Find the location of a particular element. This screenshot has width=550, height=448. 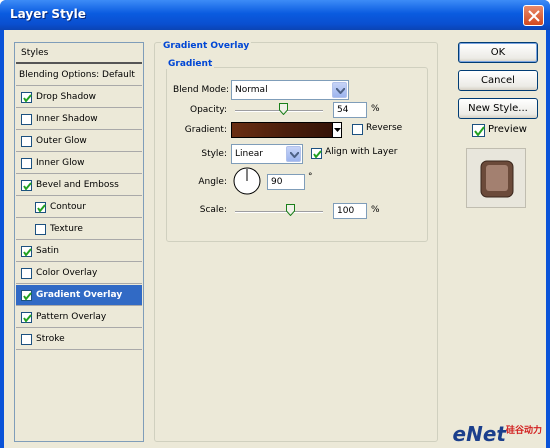

style-item-bevel-and-emboss: Bevel and Emboss is located at coordinates (79, 185).